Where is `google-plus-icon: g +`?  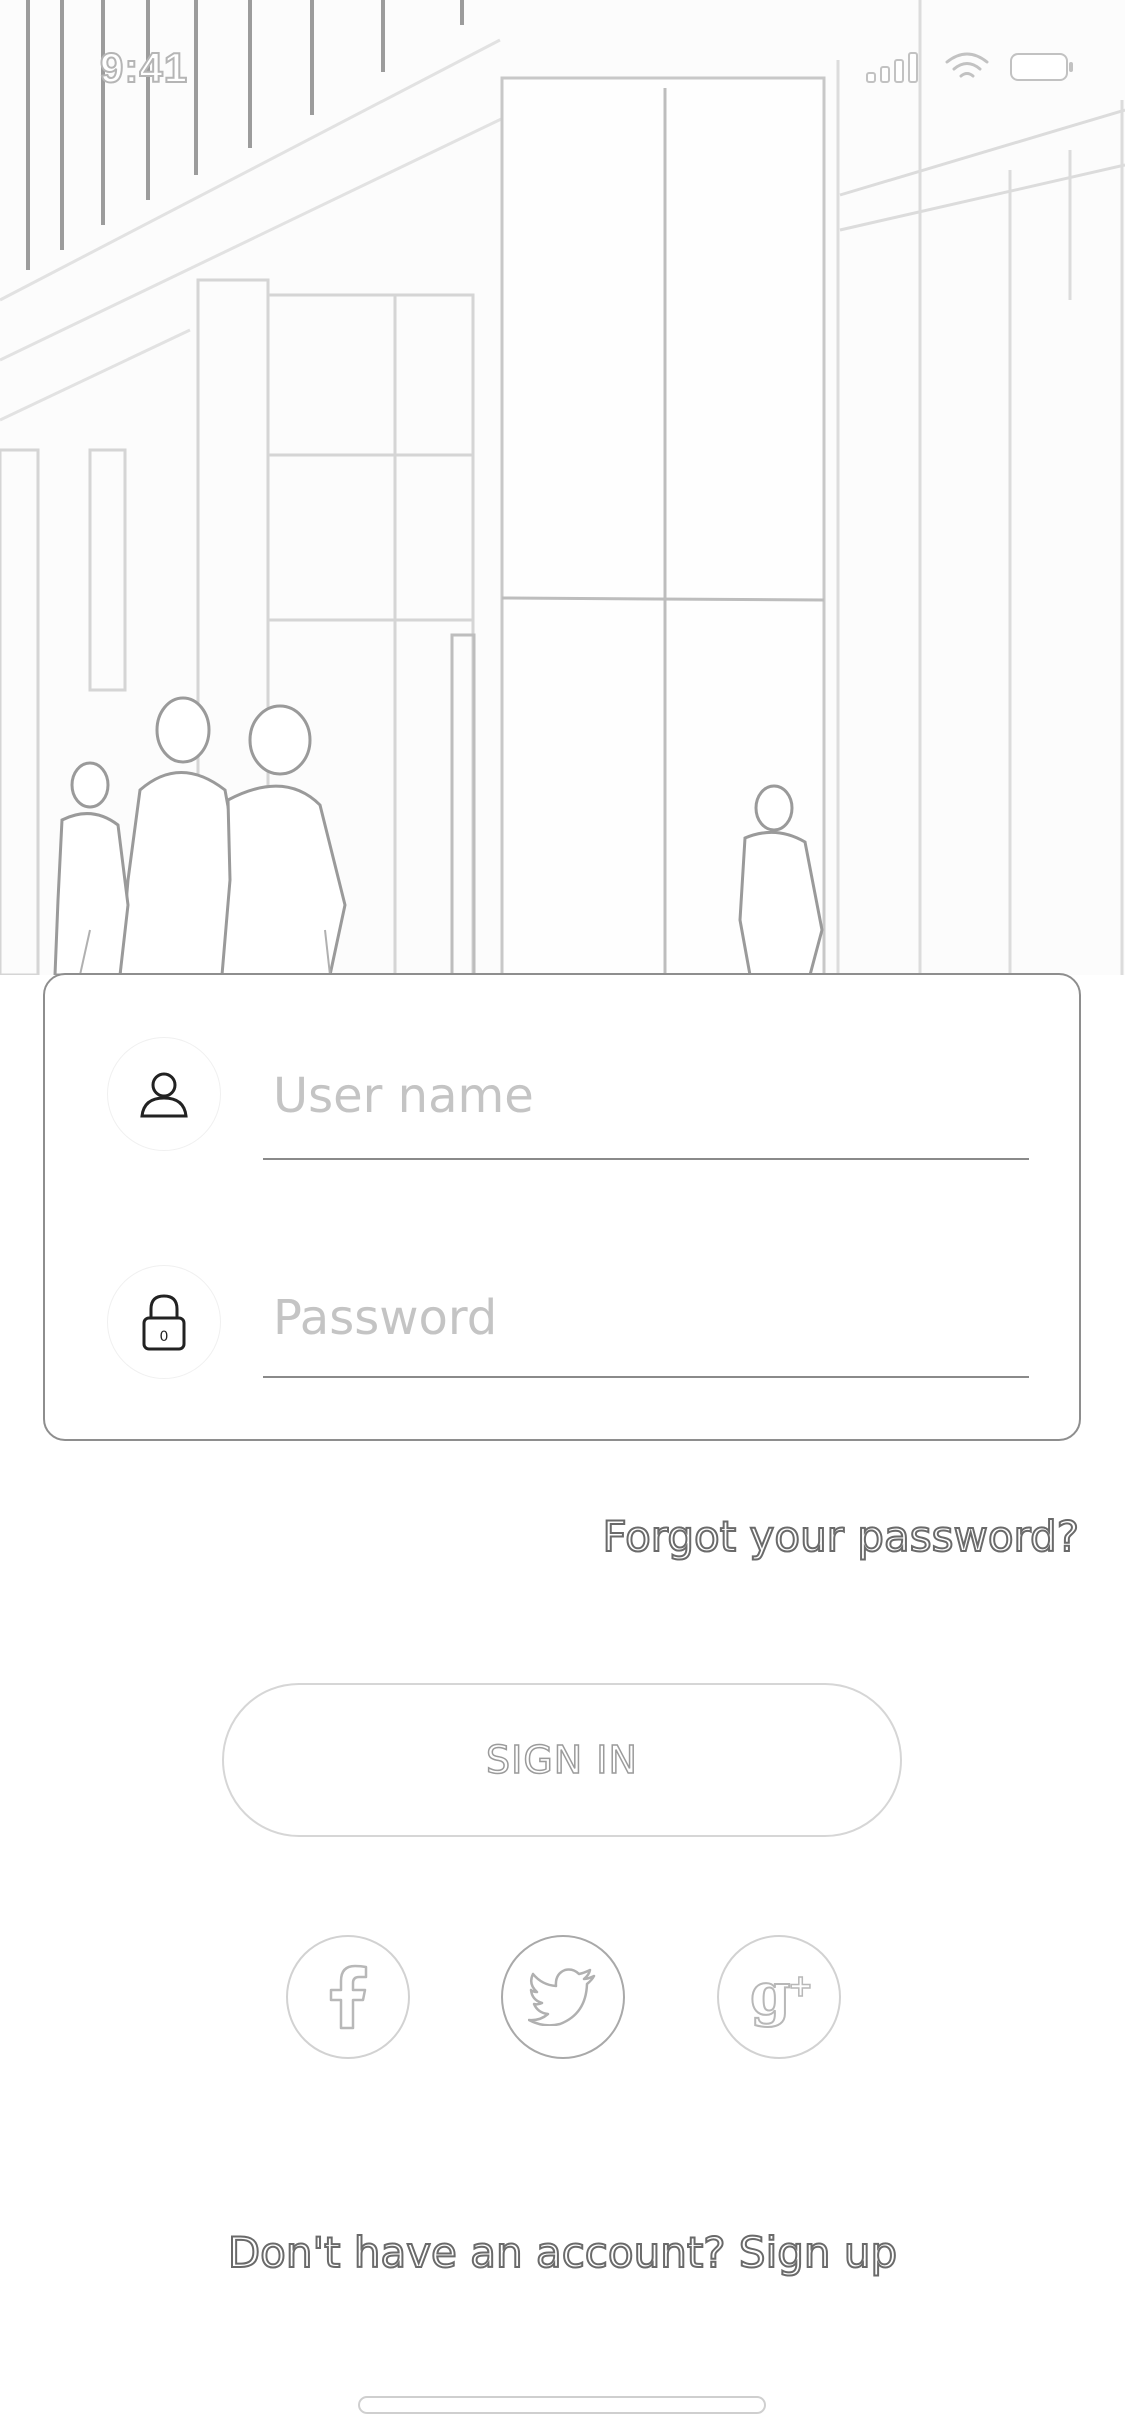 google-plus-icon: g + is located at coordinates (781, 1995).